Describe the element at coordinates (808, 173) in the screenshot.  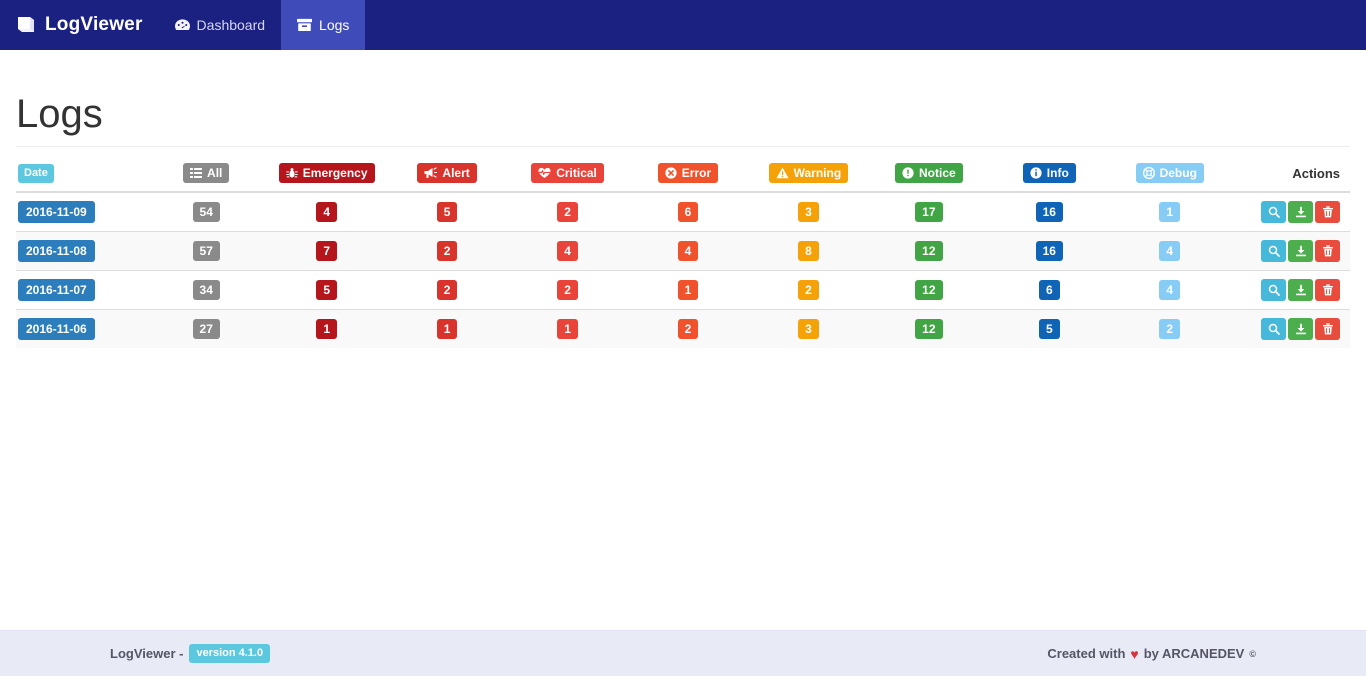
I see `level-badge-warning: Warning` at that location.